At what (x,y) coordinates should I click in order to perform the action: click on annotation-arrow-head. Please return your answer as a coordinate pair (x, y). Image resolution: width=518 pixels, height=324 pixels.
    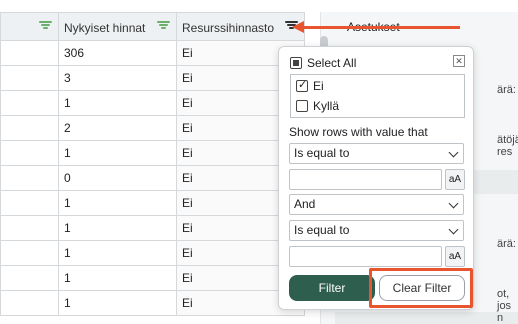
    Looking at the image, I should click on (298, 27).